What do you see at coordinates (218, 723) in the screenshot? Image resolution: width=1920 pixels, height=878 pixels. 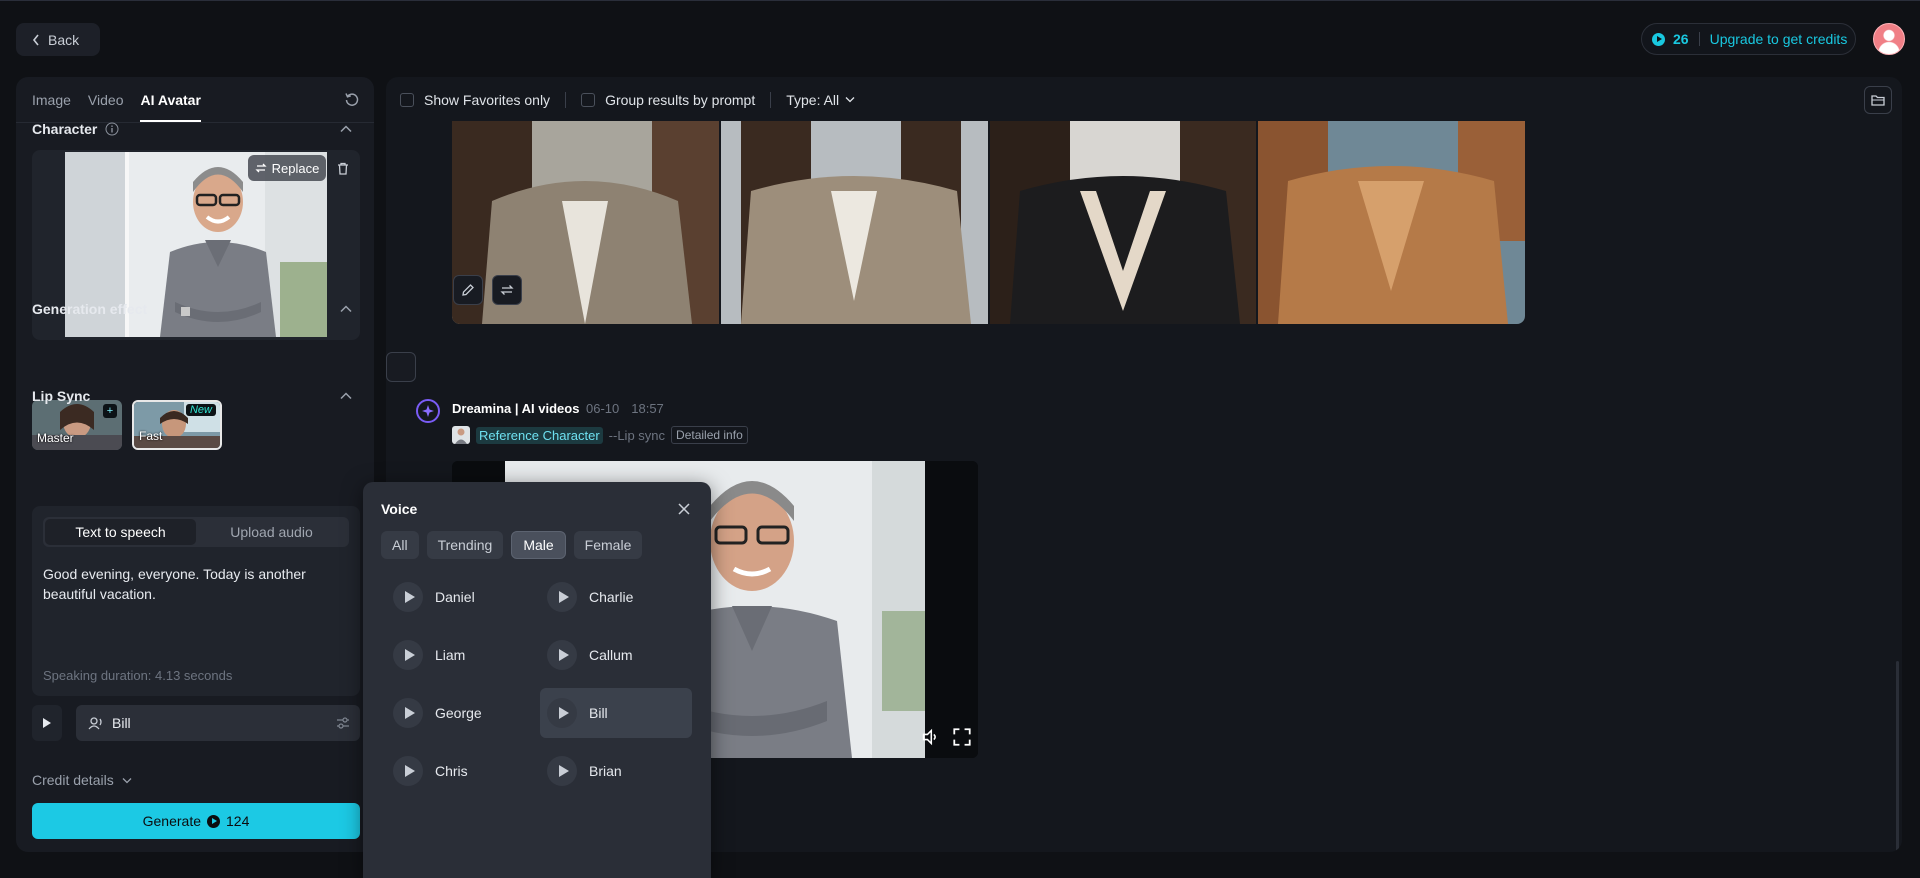 I see `voice-select: Bill` at bounding box center [218, 723].